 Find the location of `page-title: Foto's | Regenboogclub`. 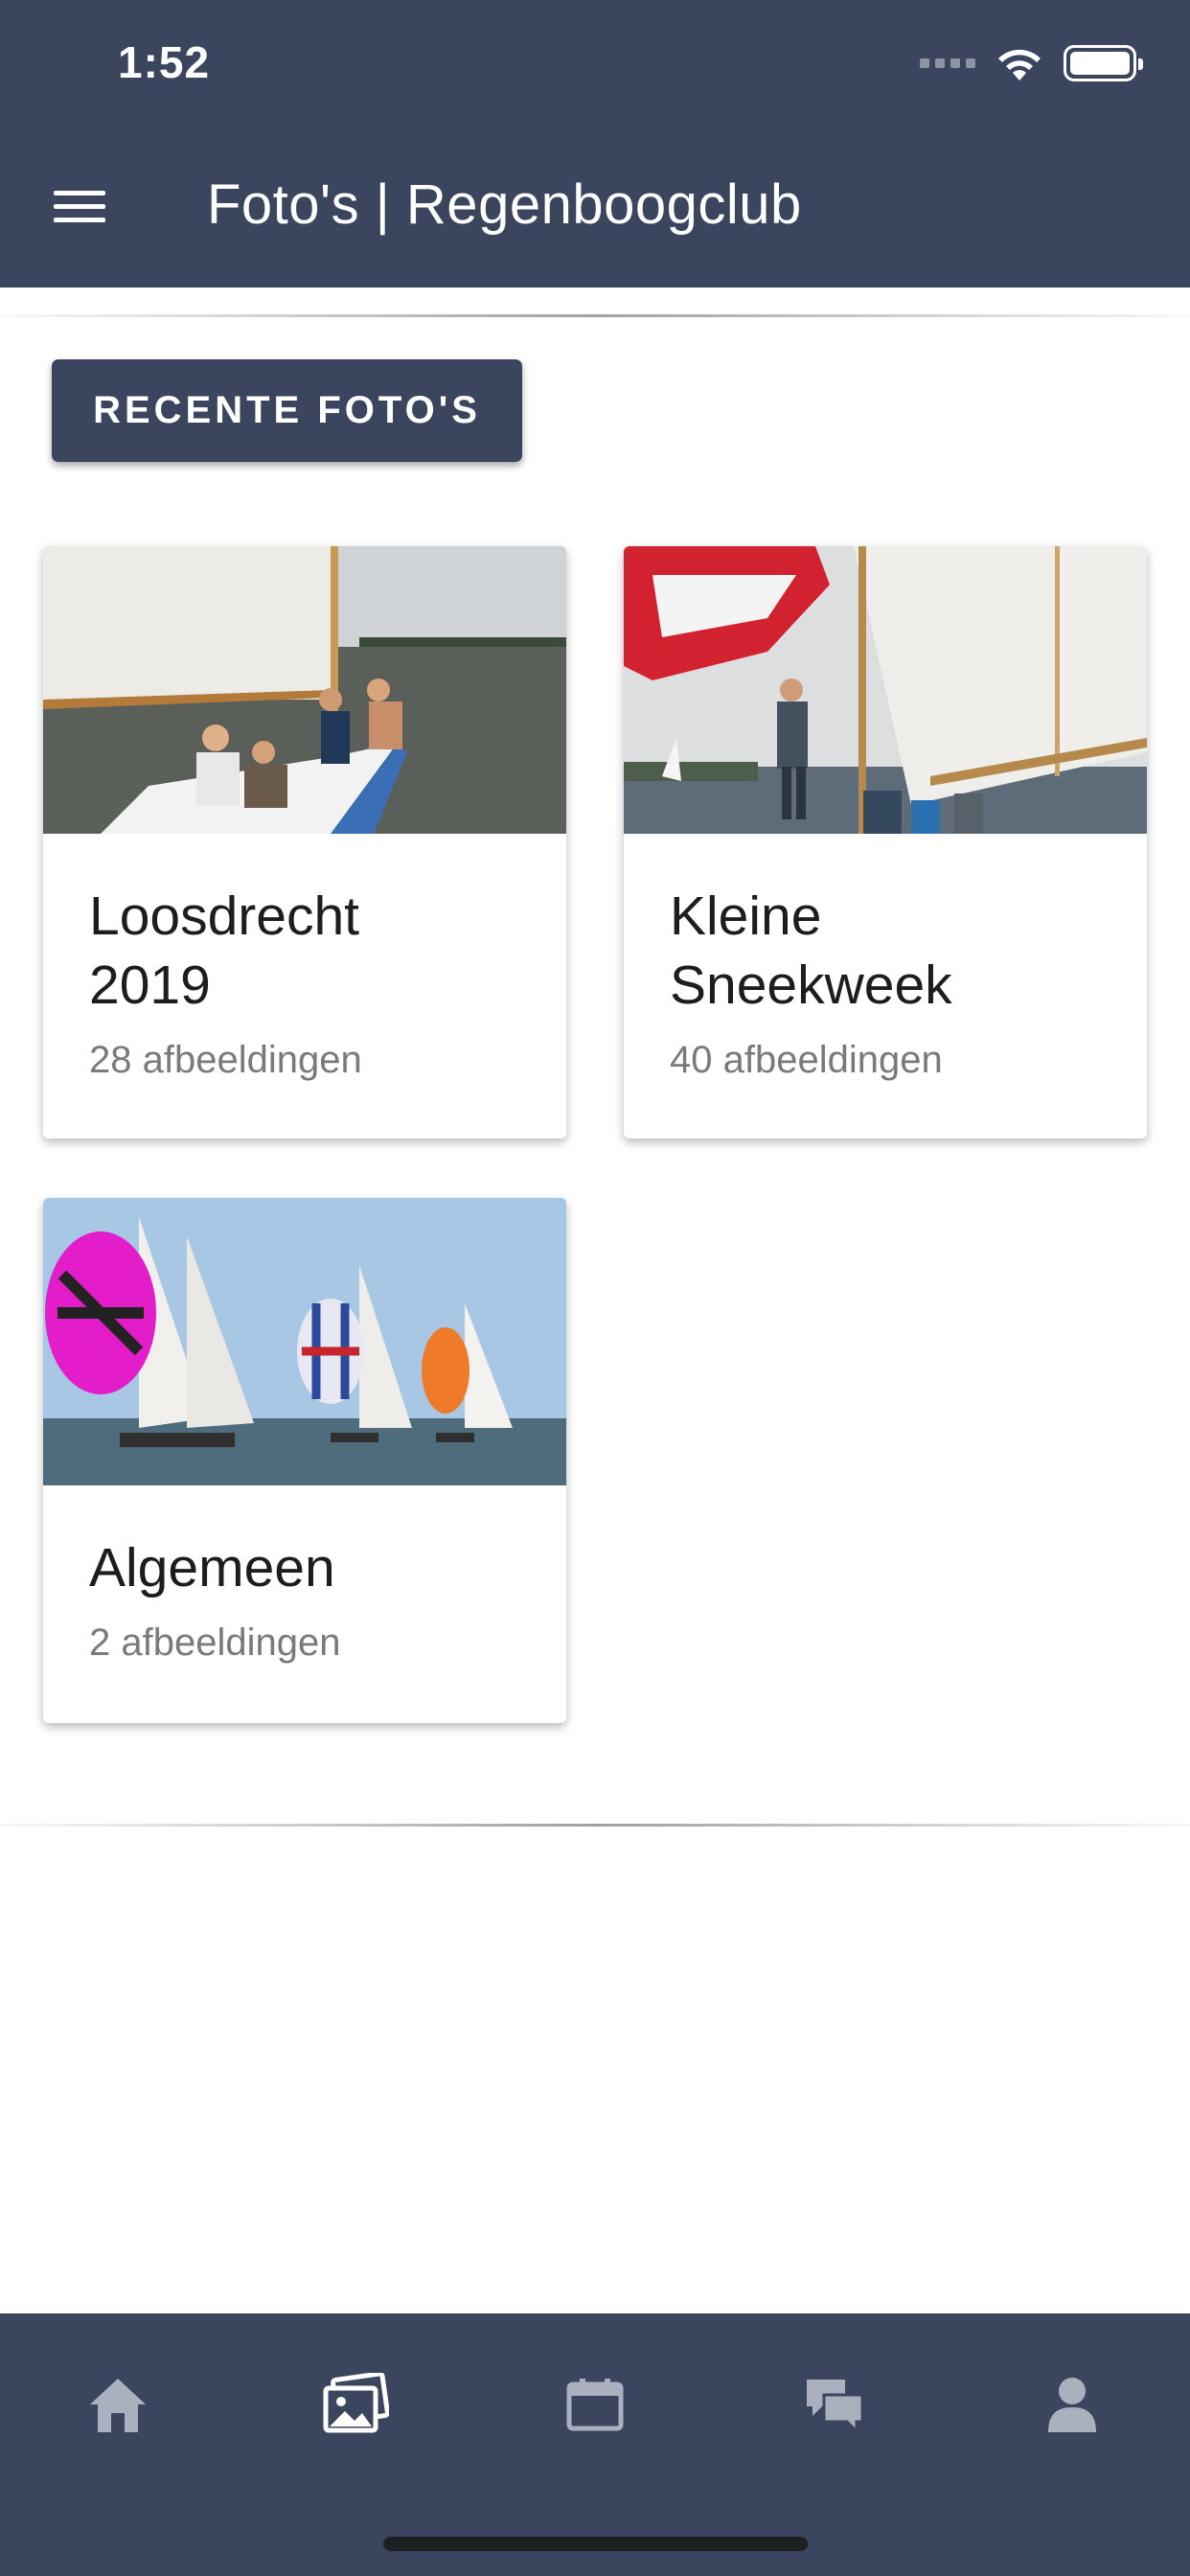

page-title: Foto's | Regenboogclub is located at coordinates (505, 204).